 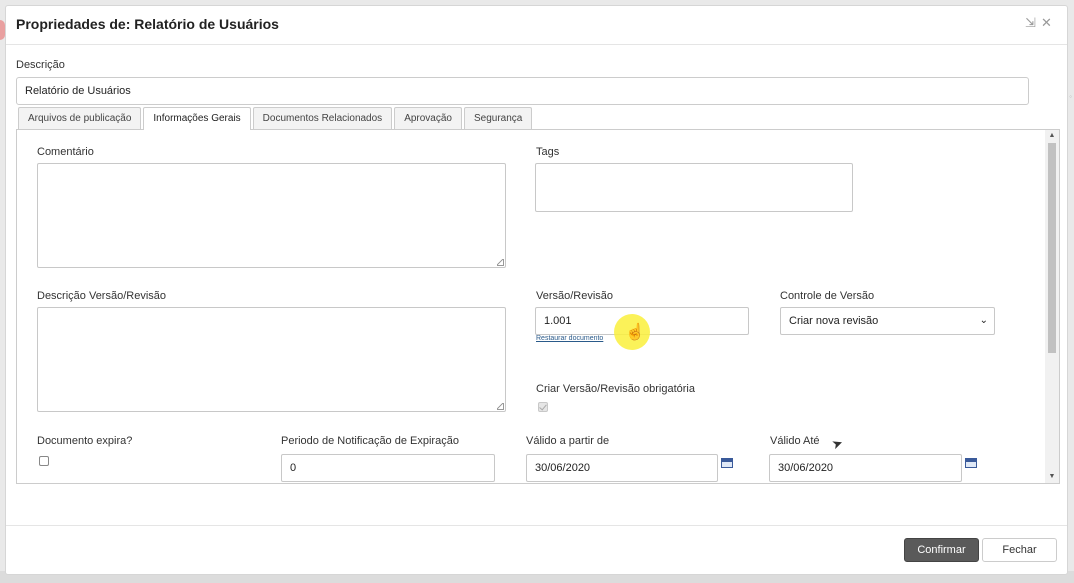 I want to click on confirm-button: Confirmar, so click(x=941, y=550).